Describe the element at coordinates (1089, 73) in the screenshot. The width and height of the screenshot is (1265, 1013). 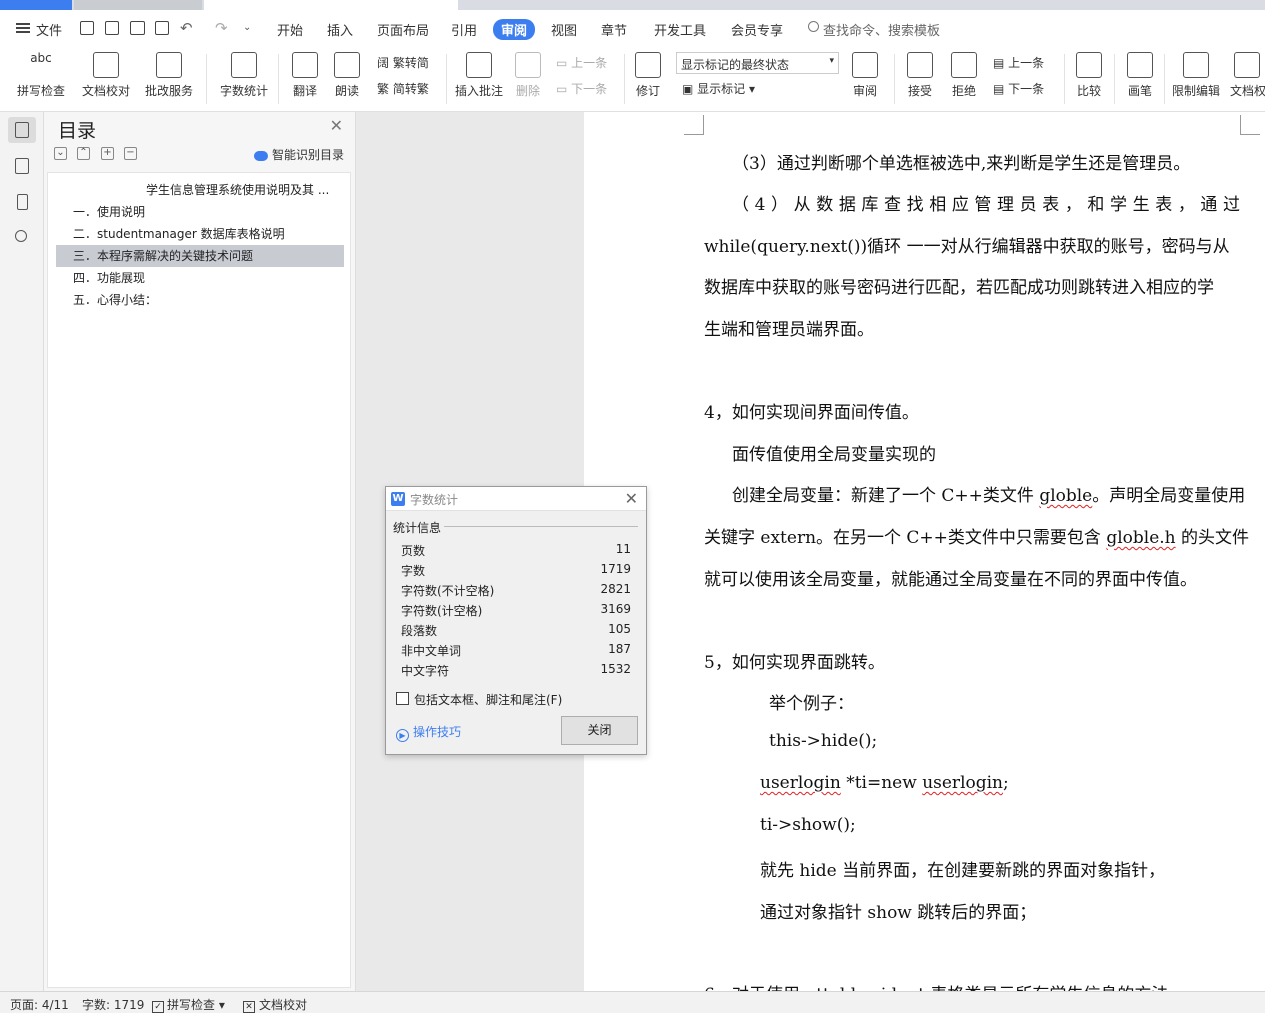
I see `compare-button: 比较` at that location.